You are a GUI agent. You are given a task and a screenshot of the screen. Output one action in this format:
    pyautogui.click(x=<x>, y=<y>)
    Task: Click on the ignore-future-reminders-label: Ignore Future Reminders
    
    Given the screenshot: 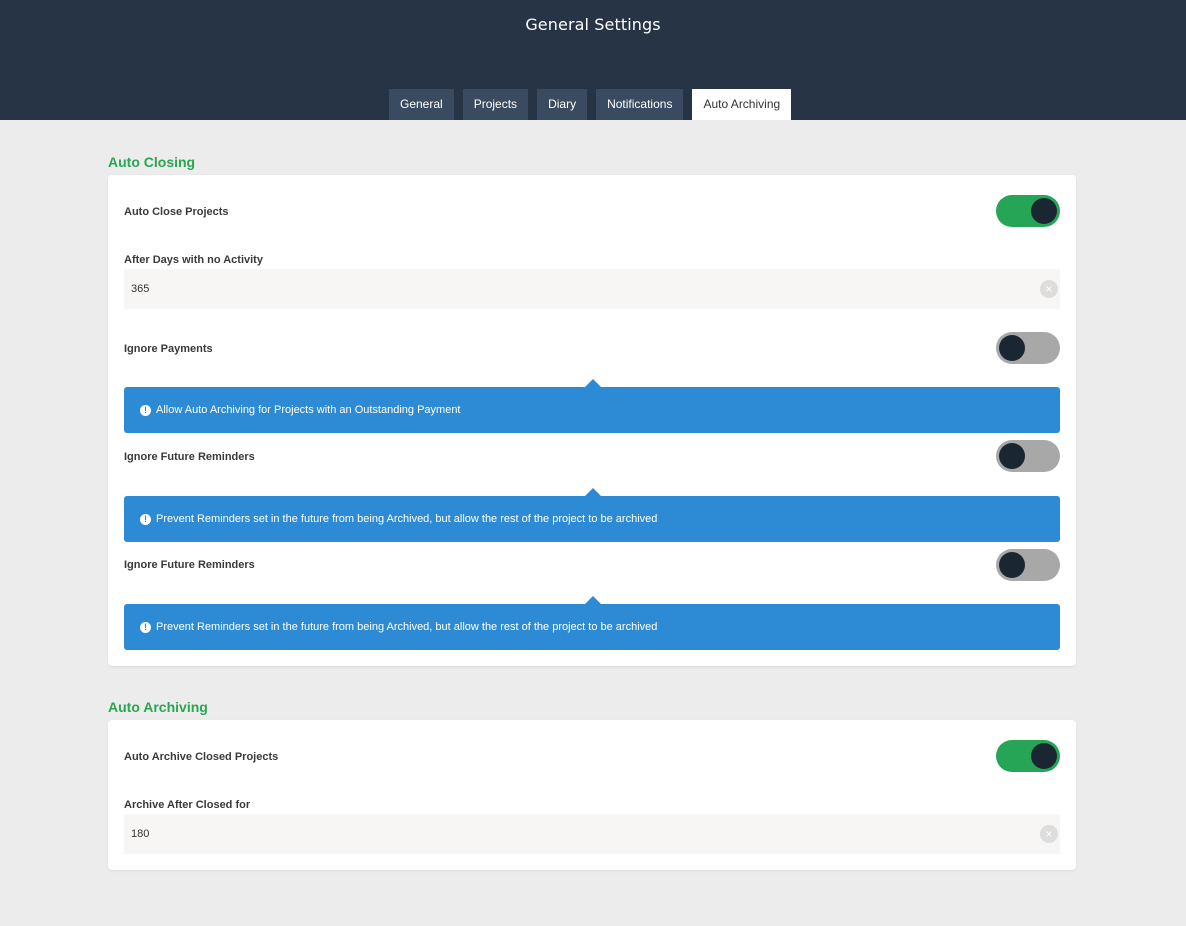 What is the action you would take?
    pyautogui.click(x=189, y=457)
    